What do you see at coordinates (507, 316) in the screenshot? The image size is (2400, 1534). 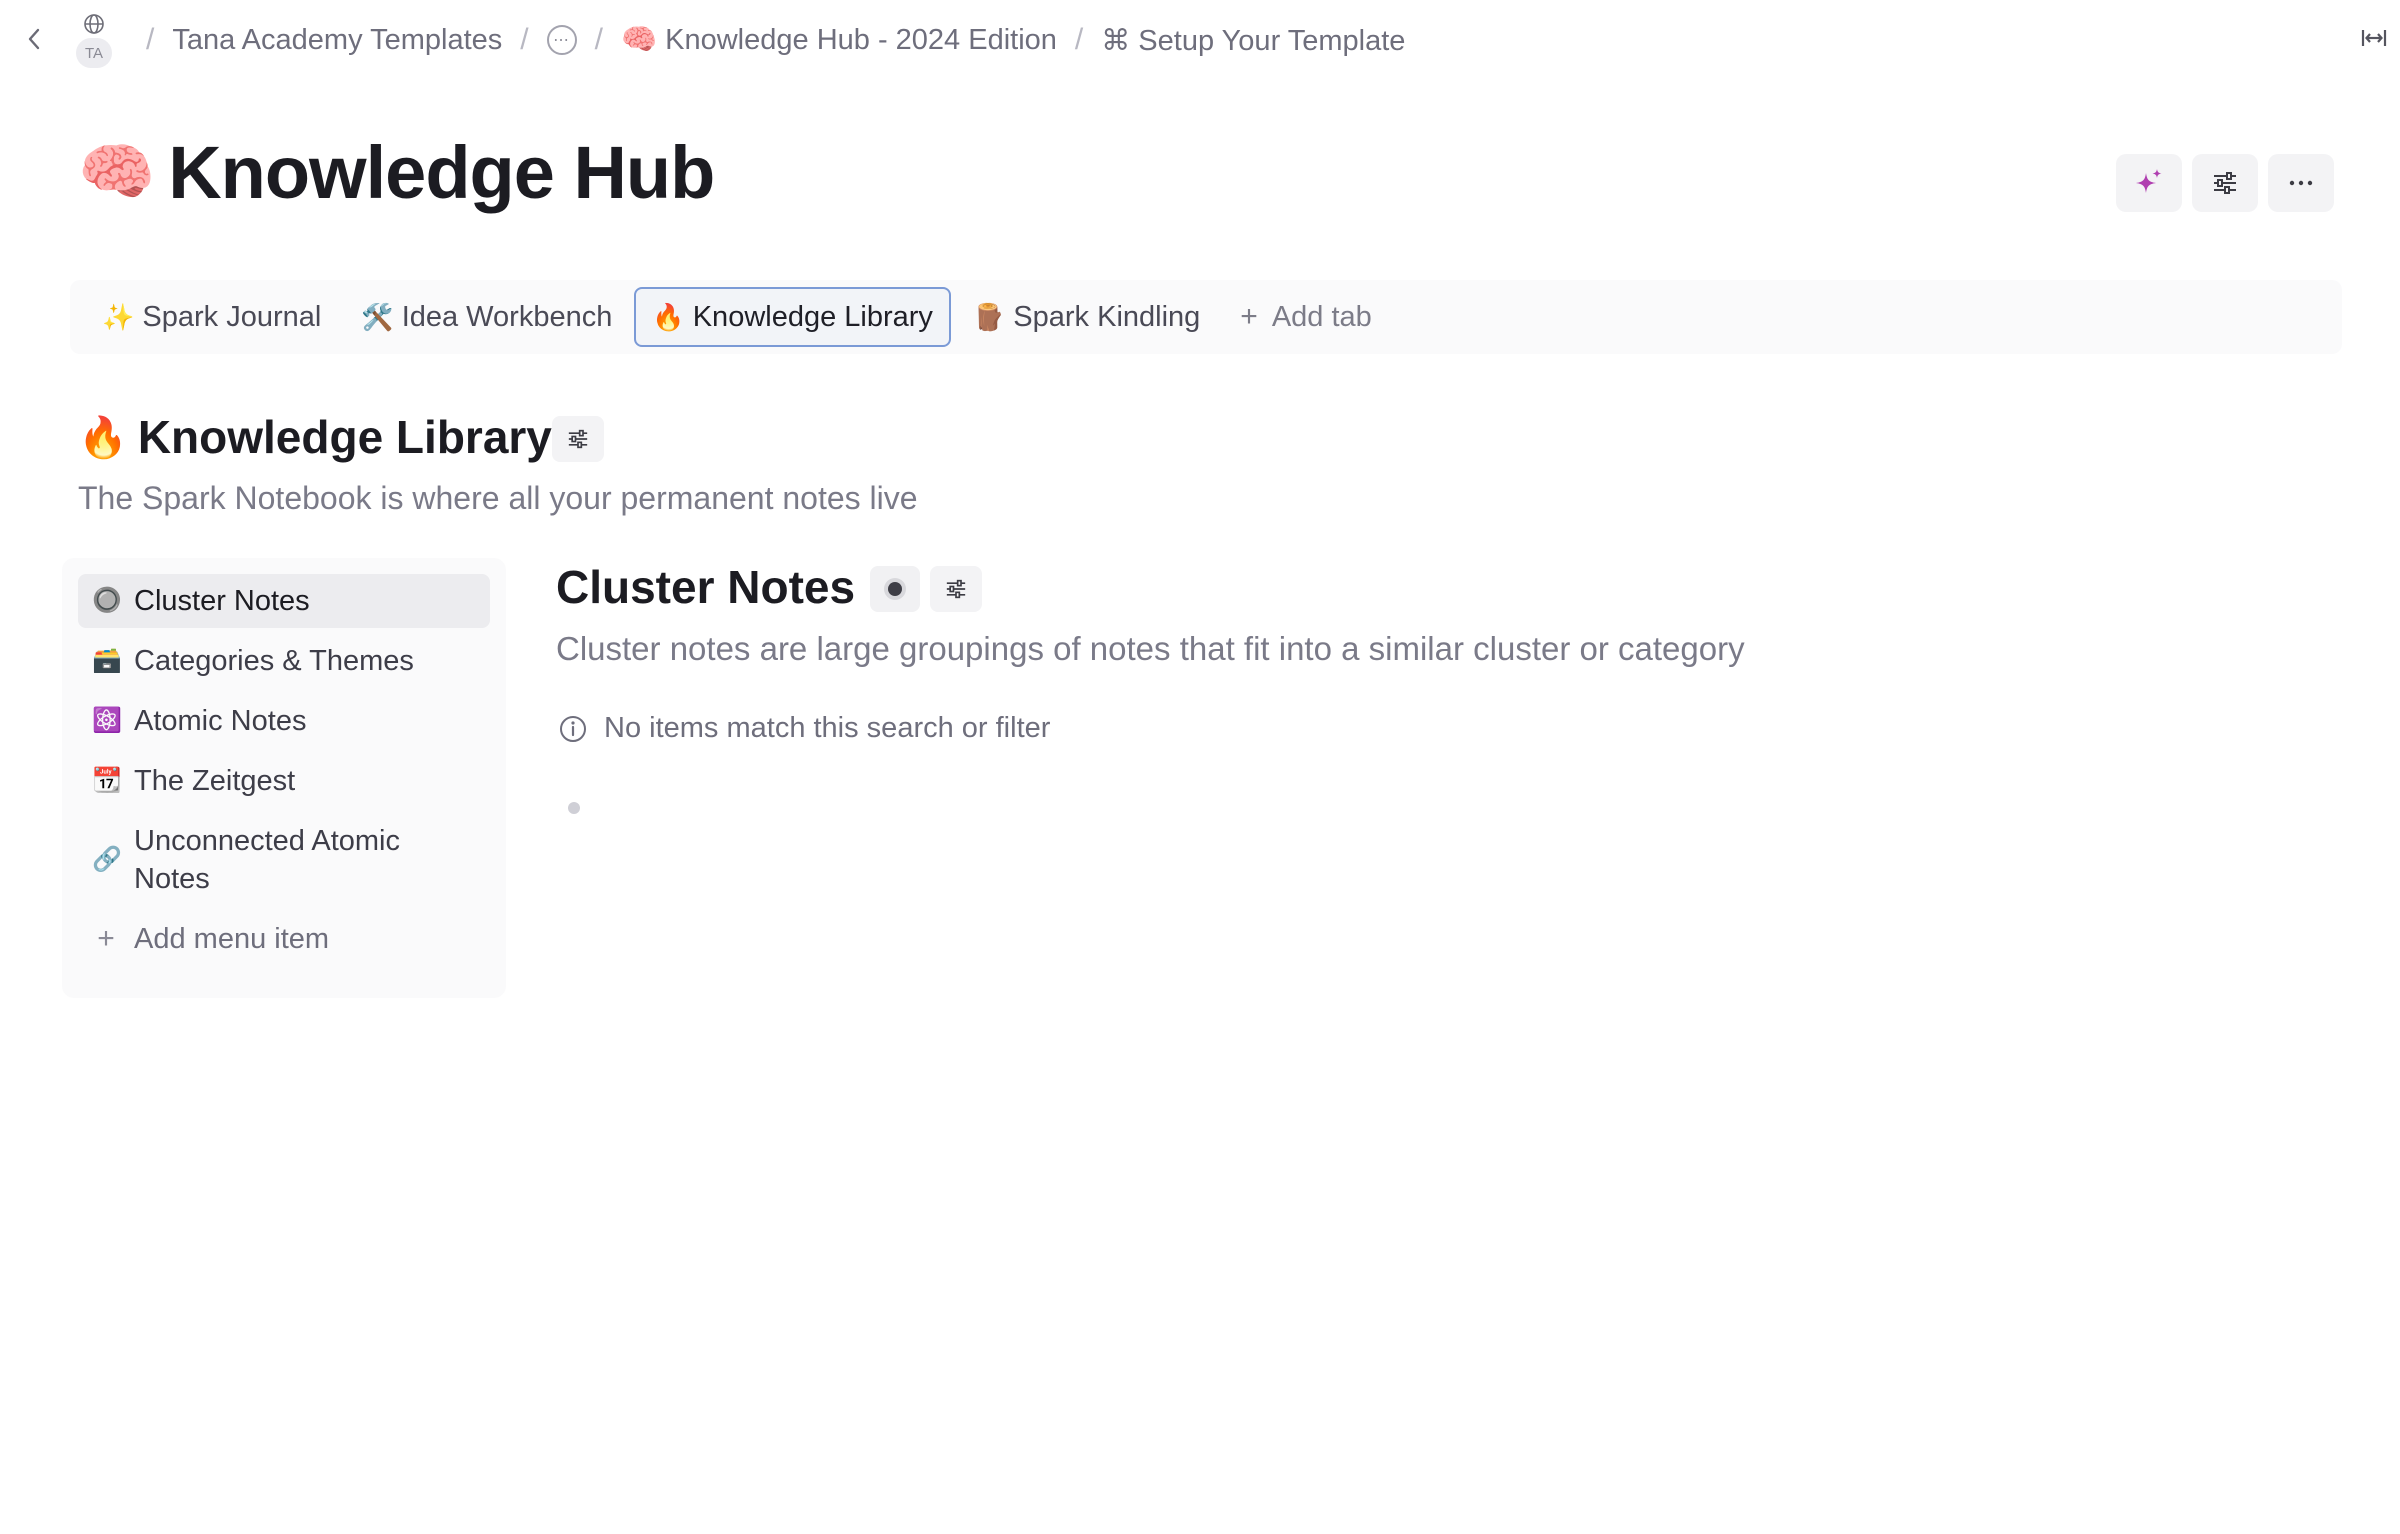 I see `tab-label: Idea Workbench` at bounding box center [507, 316].